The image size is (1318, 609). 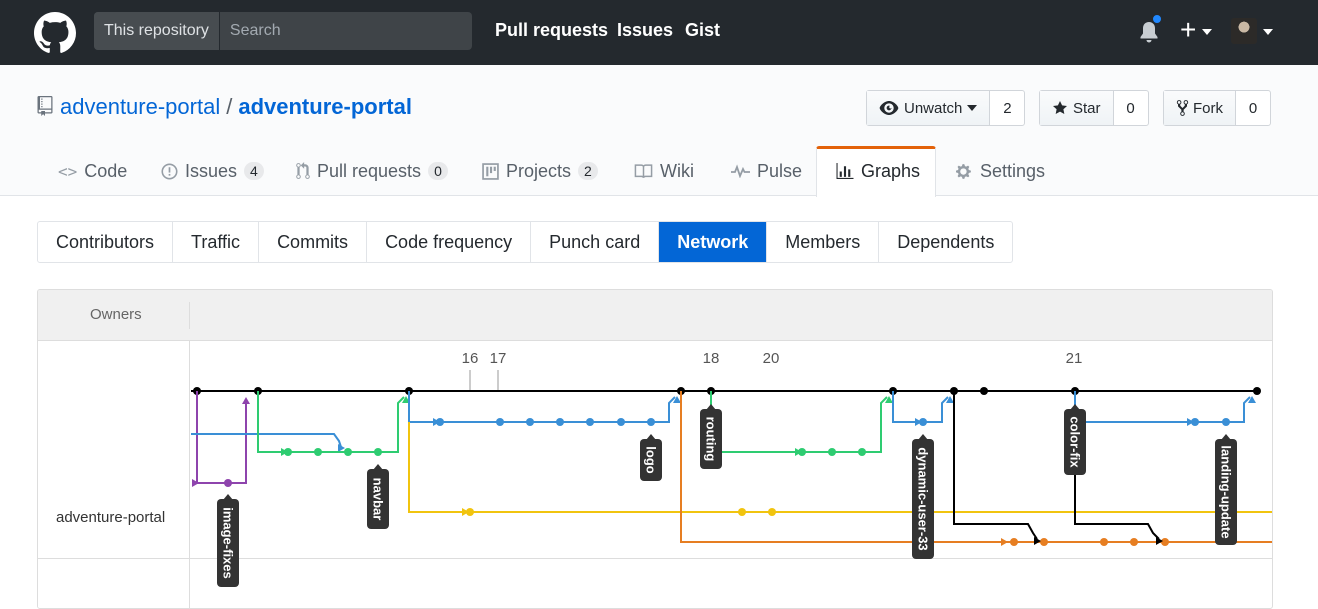 What do you see at coordinates (1075, 439) in the screenshot?
I see `branch-tag-color-fix: color-fix` at bounding box center [1075, 439].